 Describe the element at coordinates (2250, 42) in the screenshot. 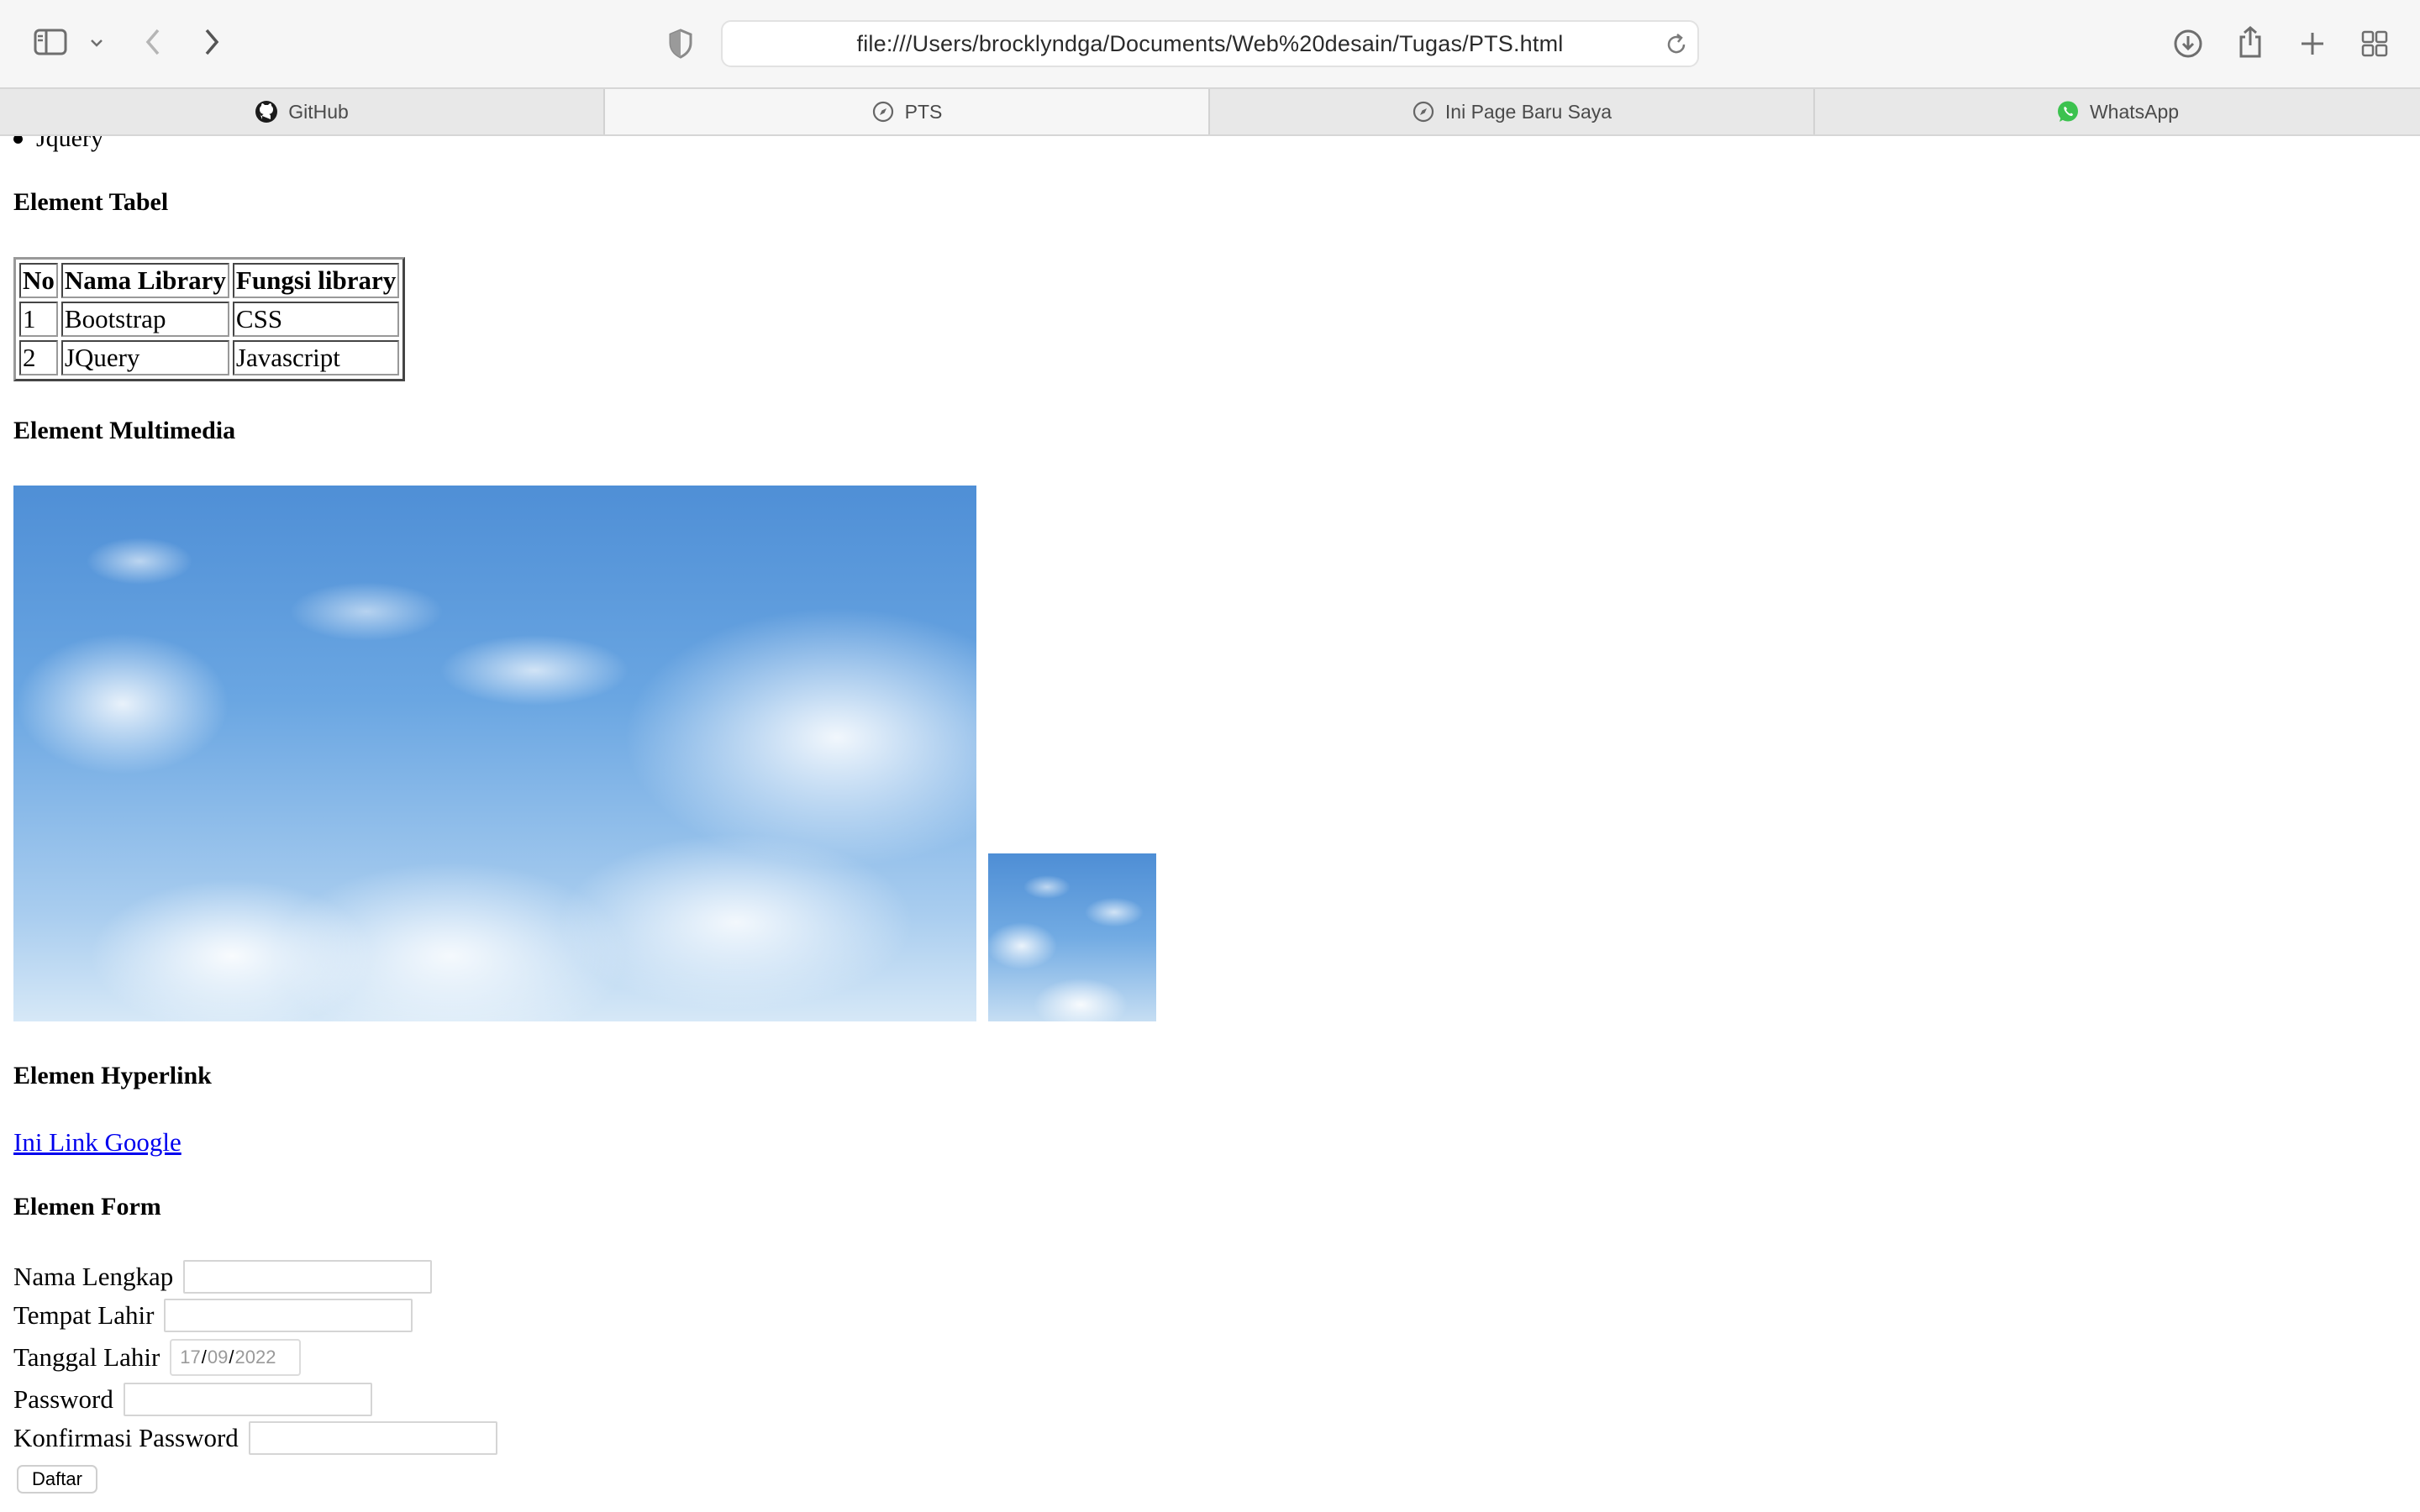

I see `share-icon` at that location.